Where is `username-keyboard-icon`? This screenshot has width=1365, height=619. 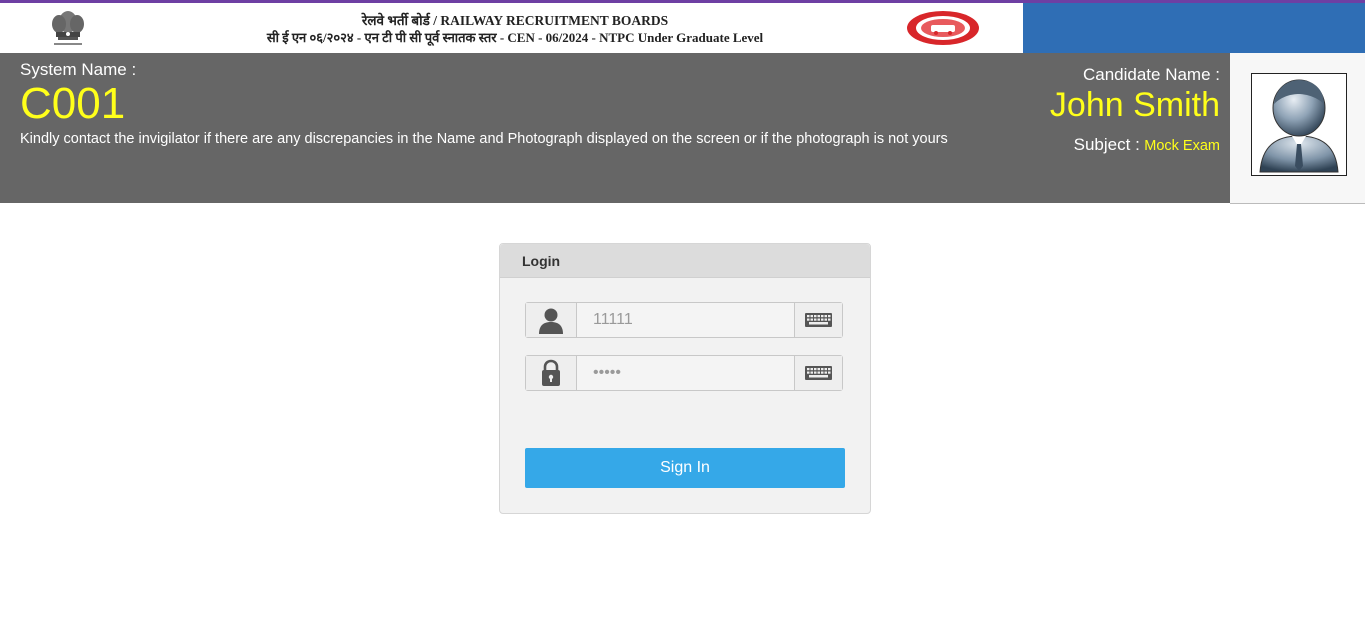 username-keyboard-icon is located at coordinates (818, 320).